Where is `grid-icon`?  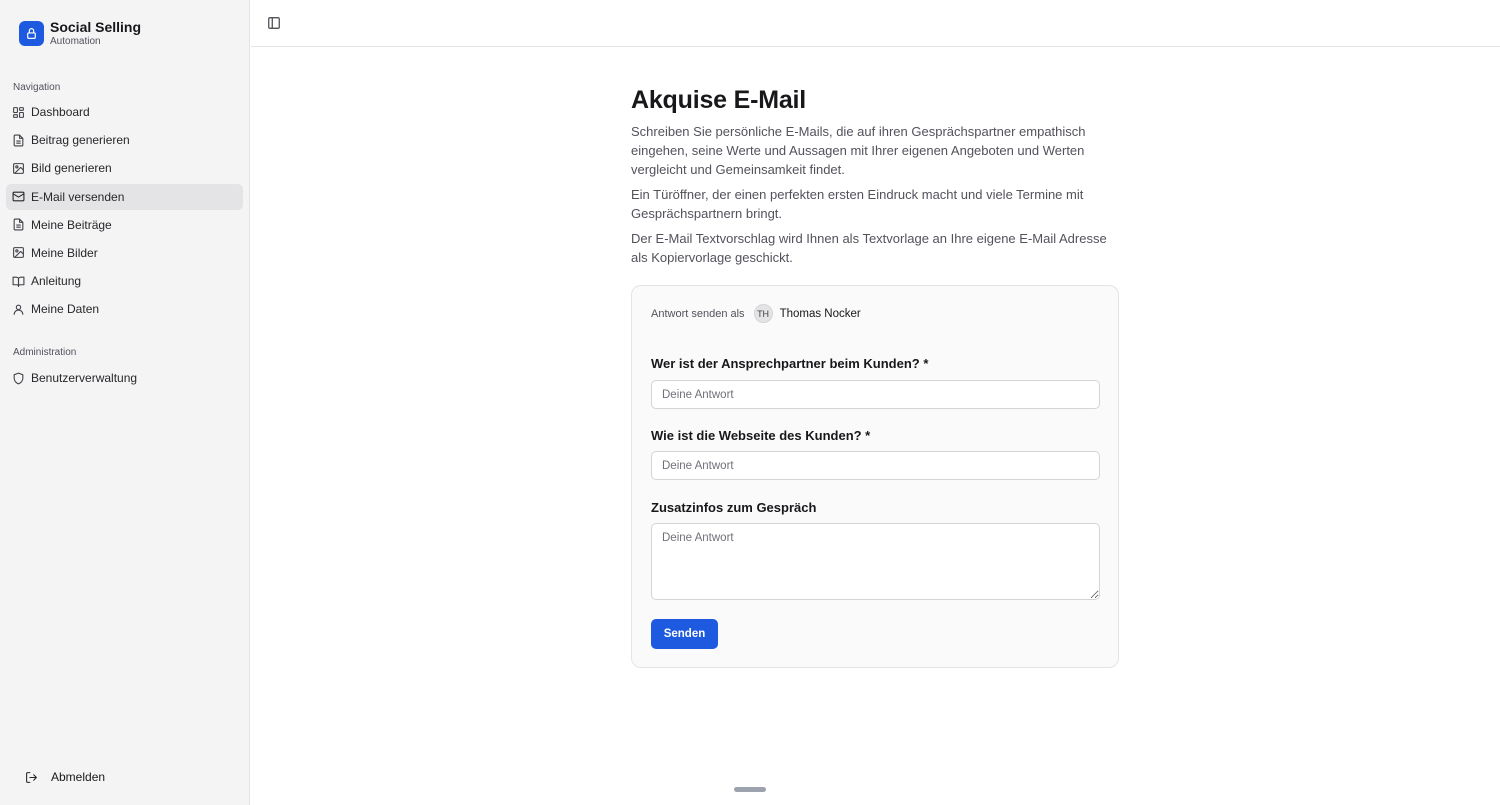 grid-icon is located at coordinates (18, 112).